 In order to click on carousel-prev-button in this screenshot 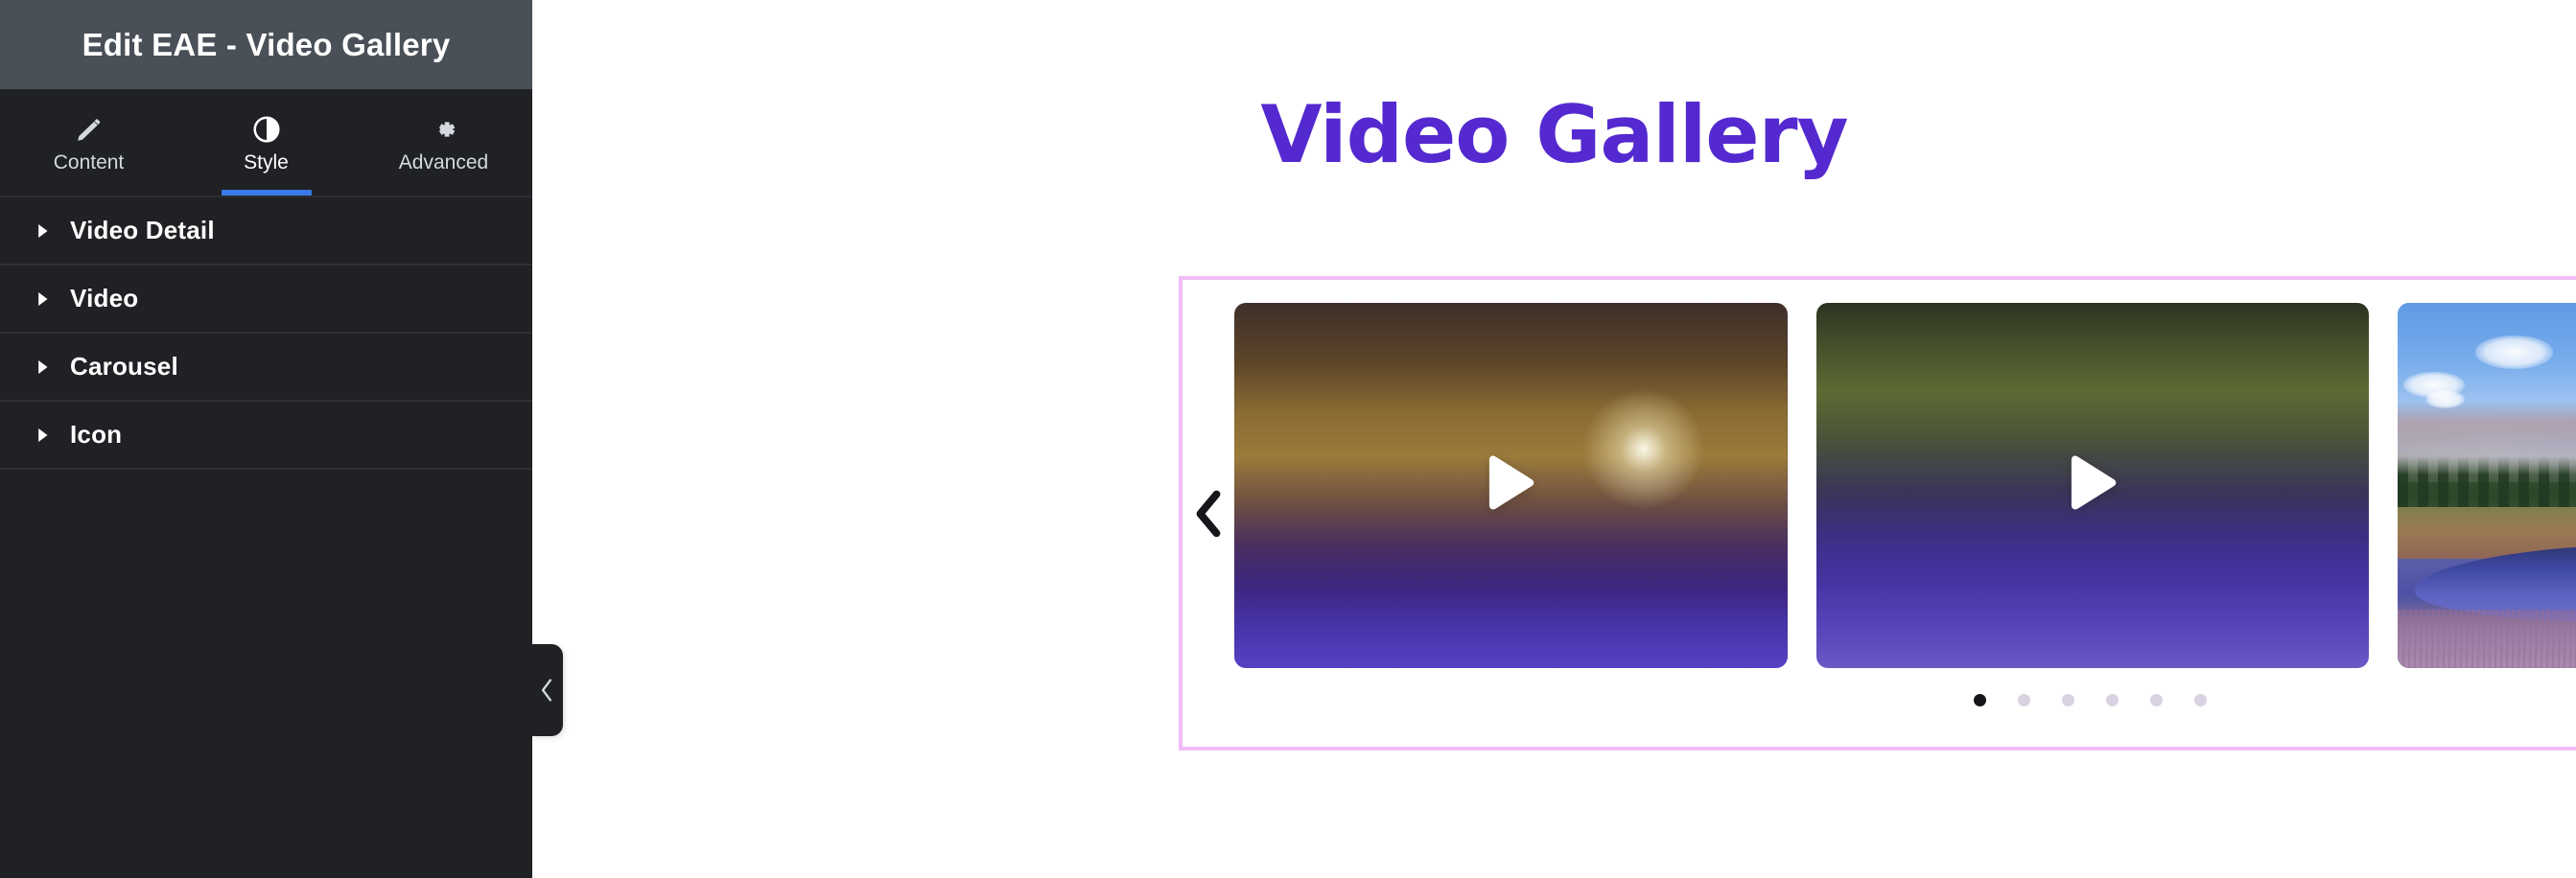, I will do `click(1208, 513)`.